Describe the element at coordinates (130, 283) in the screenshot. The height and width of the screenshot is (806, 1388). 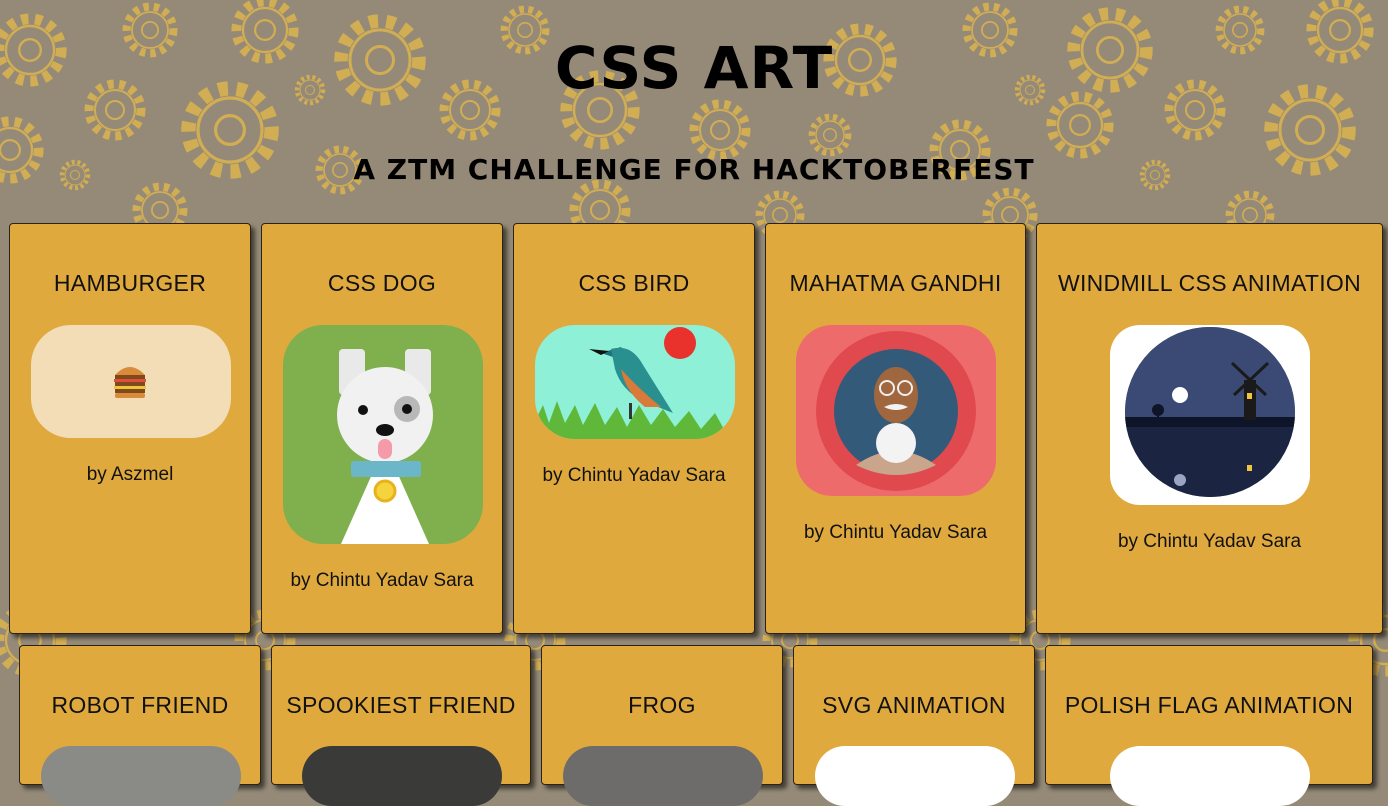
I see `card-title: HAMBURGER` at that location.